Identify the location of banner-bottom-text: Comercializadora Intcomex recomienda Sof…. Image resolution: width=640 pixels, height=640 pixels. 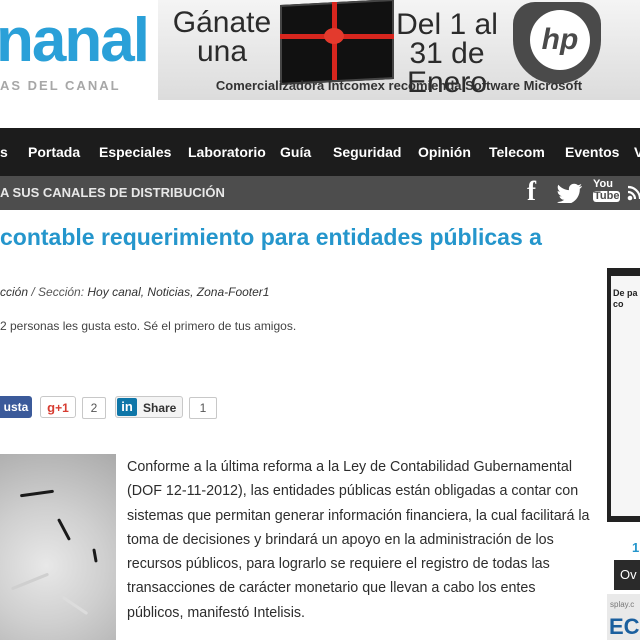
(399, 85).